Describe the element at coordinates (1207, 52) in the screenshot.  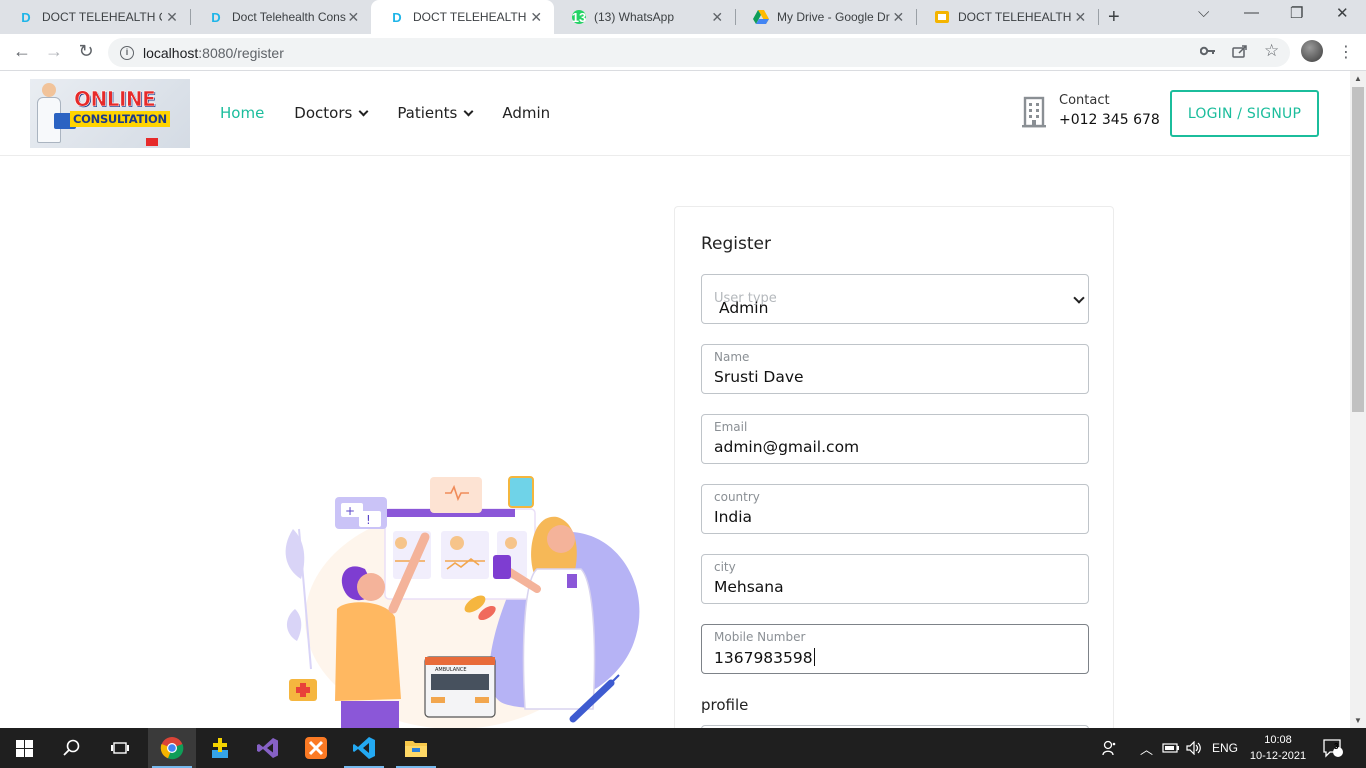
I see `key-icon` at that location.